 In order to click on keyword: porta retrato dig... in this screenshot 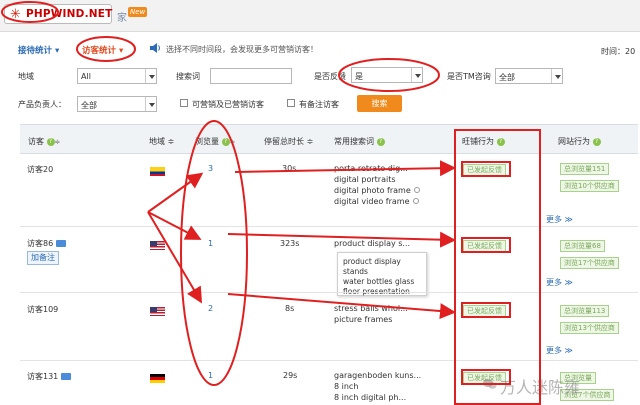, I will do `click(371, 168)`.